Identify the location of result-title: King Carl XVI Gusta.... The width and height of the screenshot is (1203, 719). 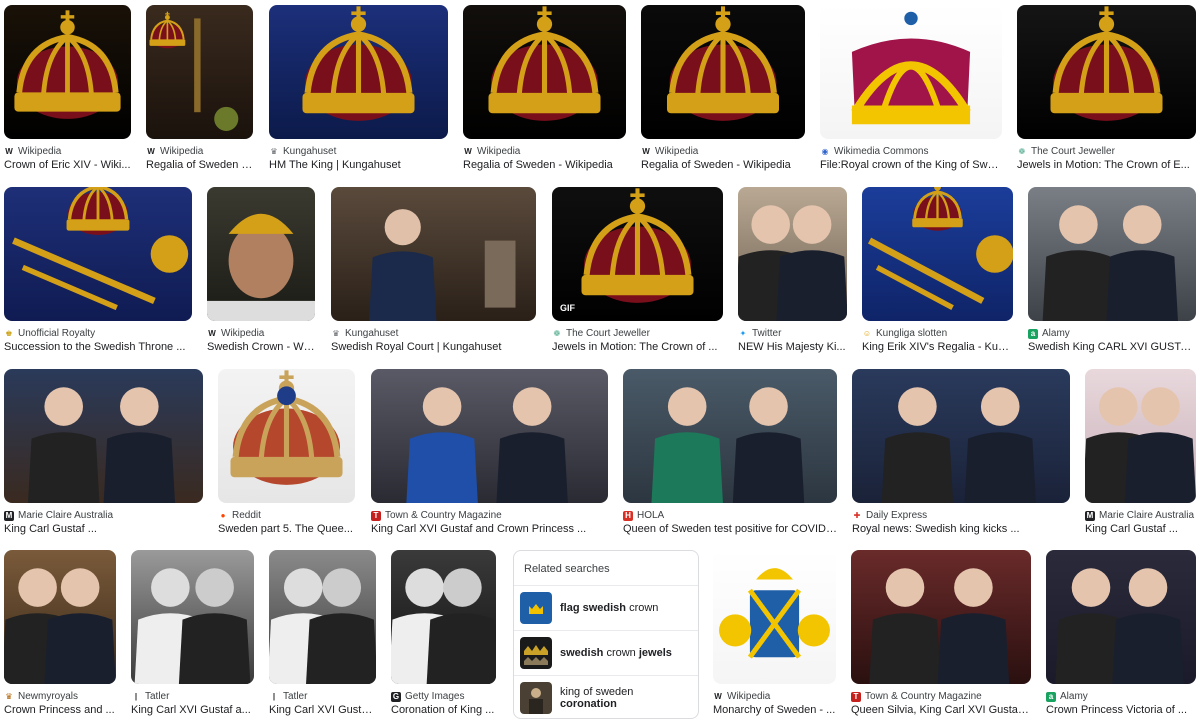
(322, 710).